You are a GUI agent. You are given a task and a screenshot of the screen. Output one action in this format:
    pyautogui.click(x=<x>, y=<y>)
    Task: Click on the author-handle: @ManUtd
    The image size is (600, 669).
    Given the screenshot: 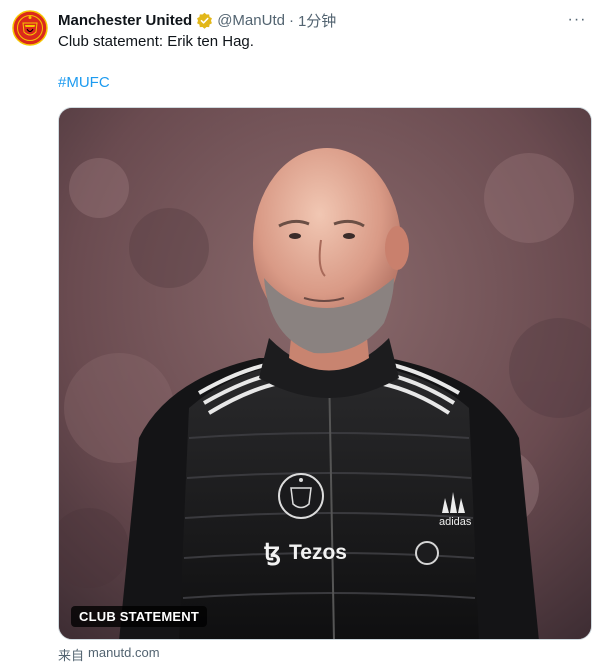 What is the action you would take?
    pyautogui.click(x=251, y=20)
    